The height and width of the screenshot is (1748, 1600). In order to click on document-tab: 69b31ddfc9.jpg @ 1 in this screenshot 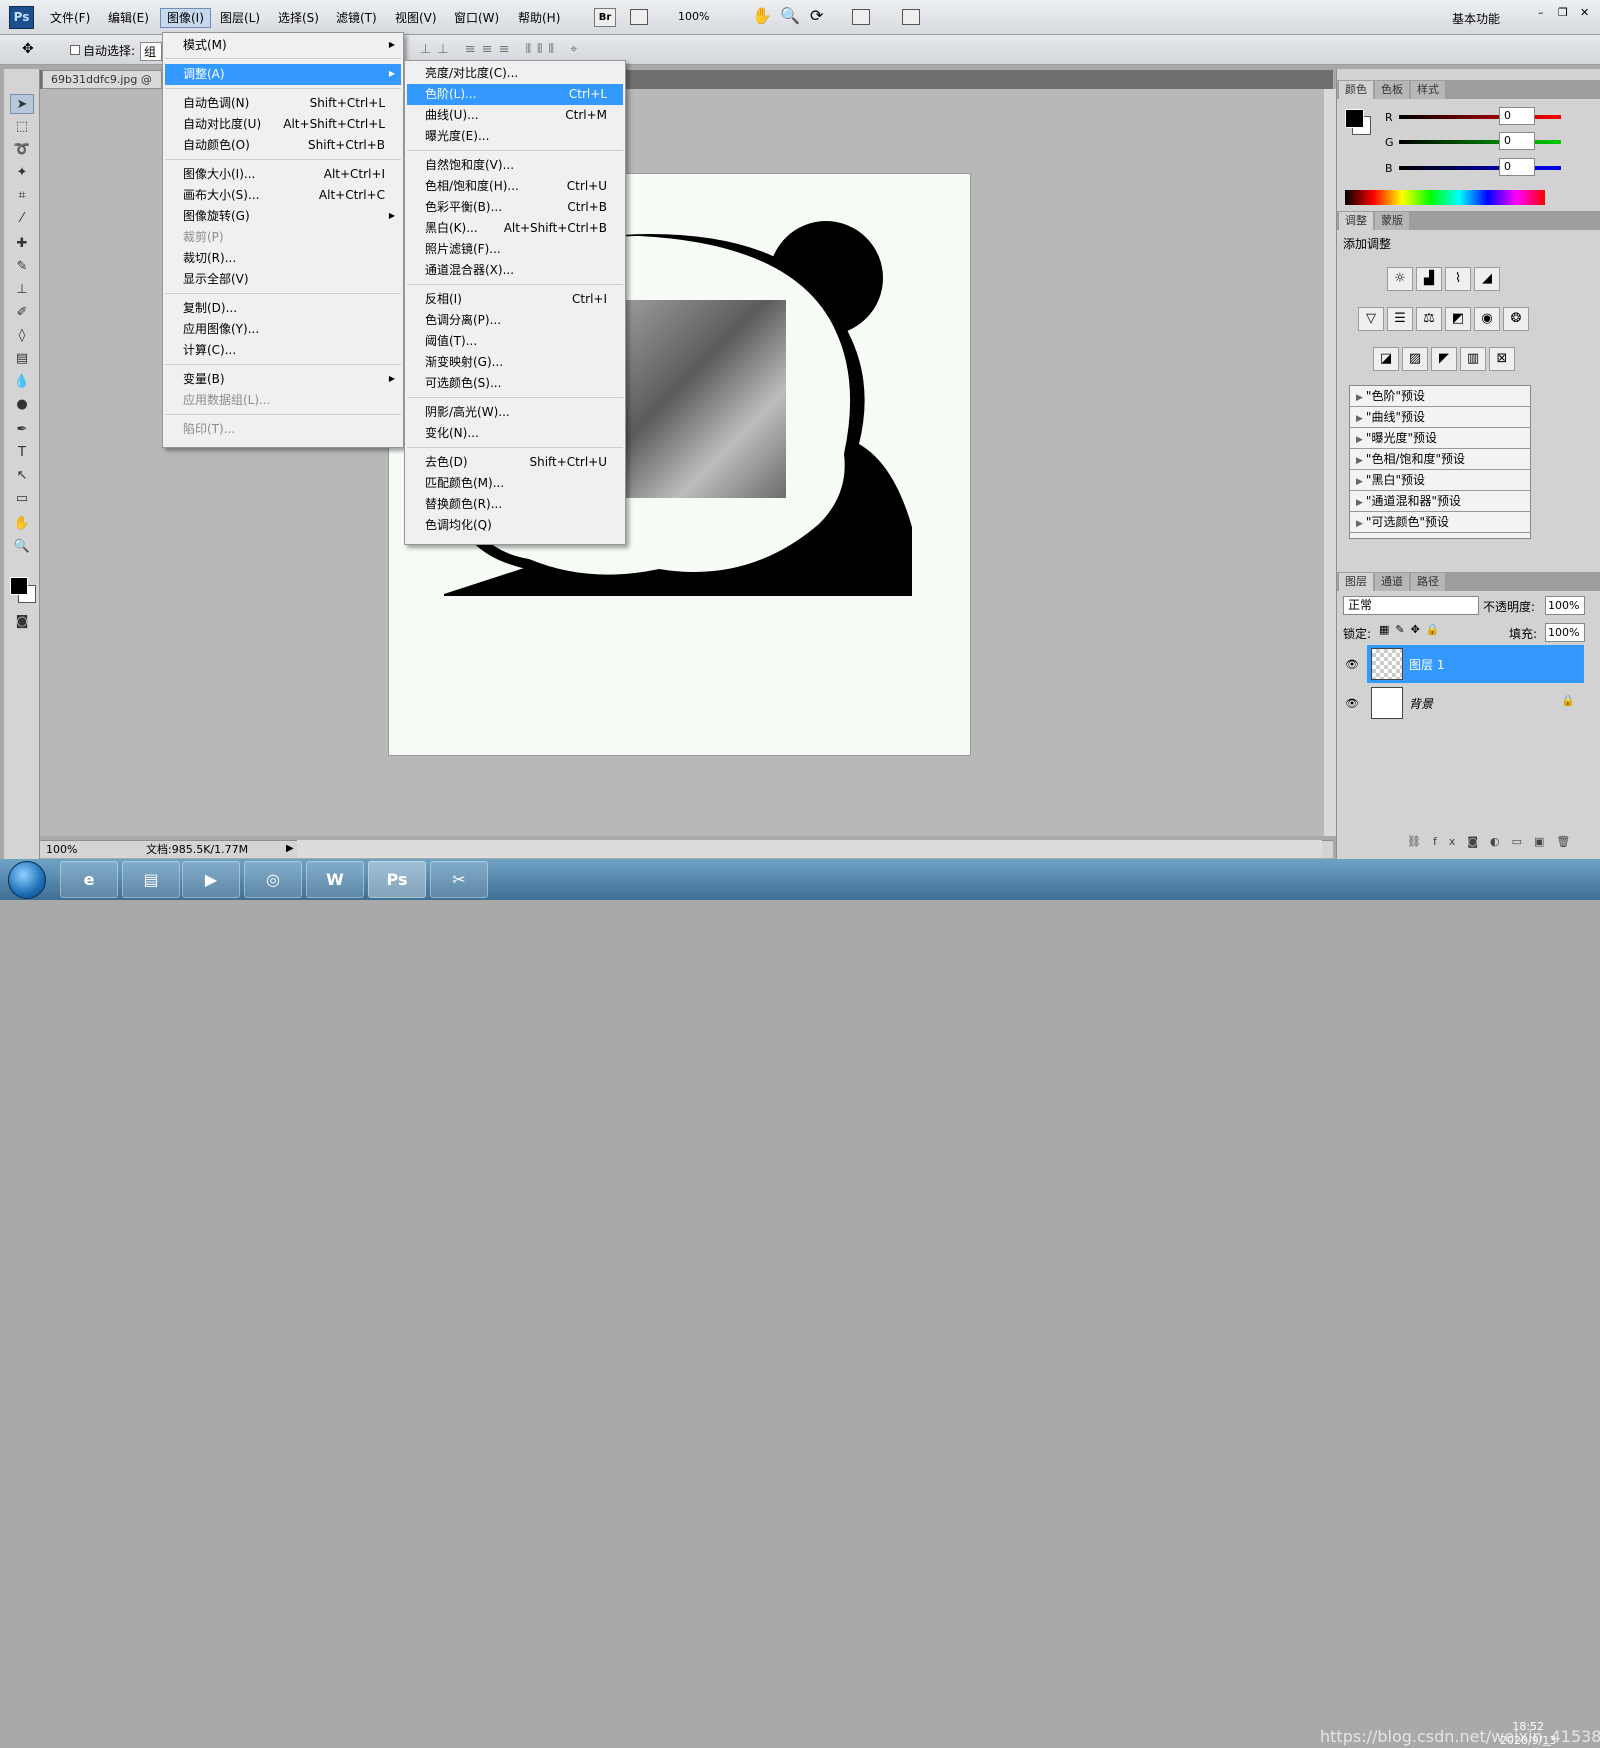, I will do `click(102, 86)`.